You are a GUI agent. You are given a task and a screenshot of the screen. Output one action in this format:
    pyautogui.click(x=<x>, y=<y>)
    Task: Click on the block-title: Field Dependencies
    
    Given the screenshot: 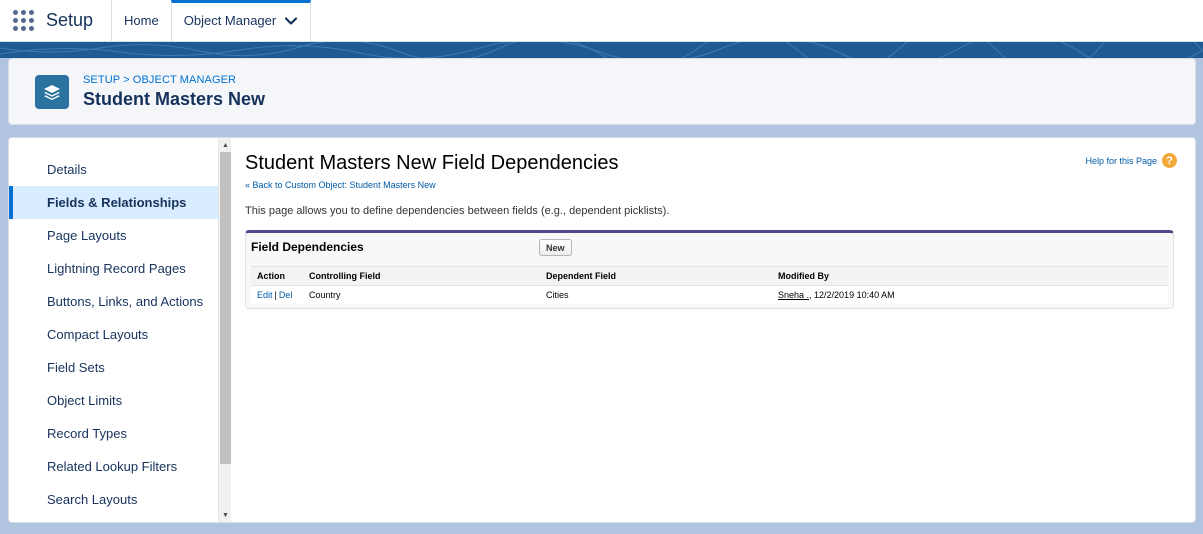 What is the action you would take?
    pyautogui.click(x=307, y=247)
    